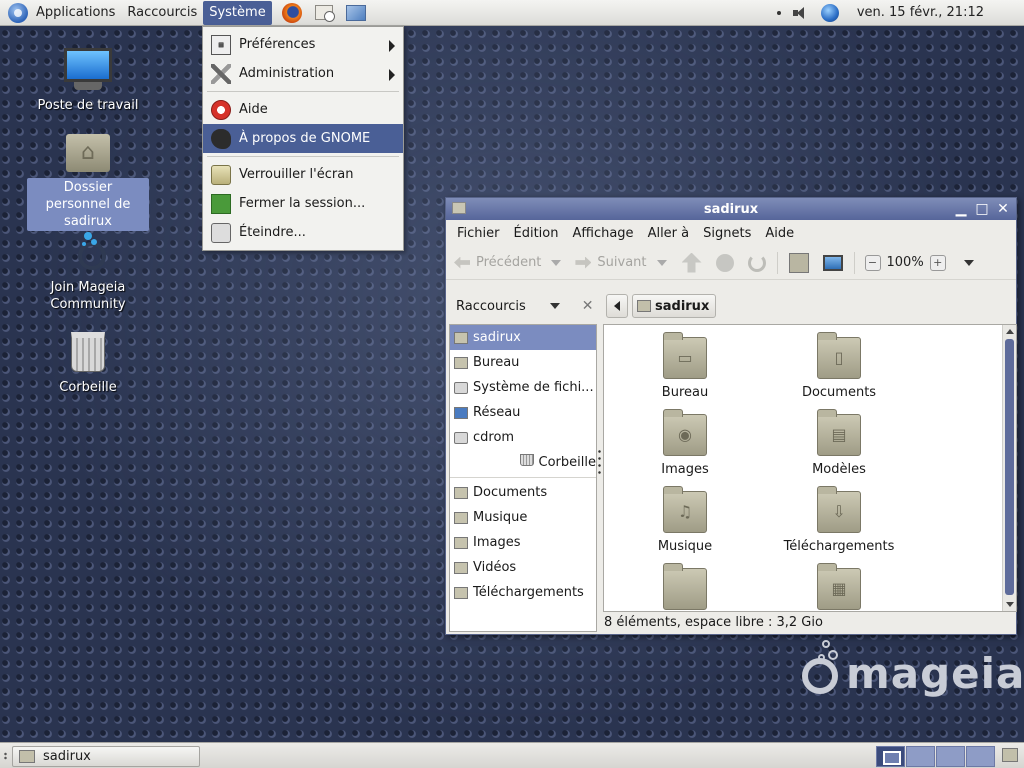 This screenshot has height=768, width=1024. What do you see at coordinates (18, 12) in the screenshot?
I see `mageia-menu-icon` at bounding box center [18, 12].